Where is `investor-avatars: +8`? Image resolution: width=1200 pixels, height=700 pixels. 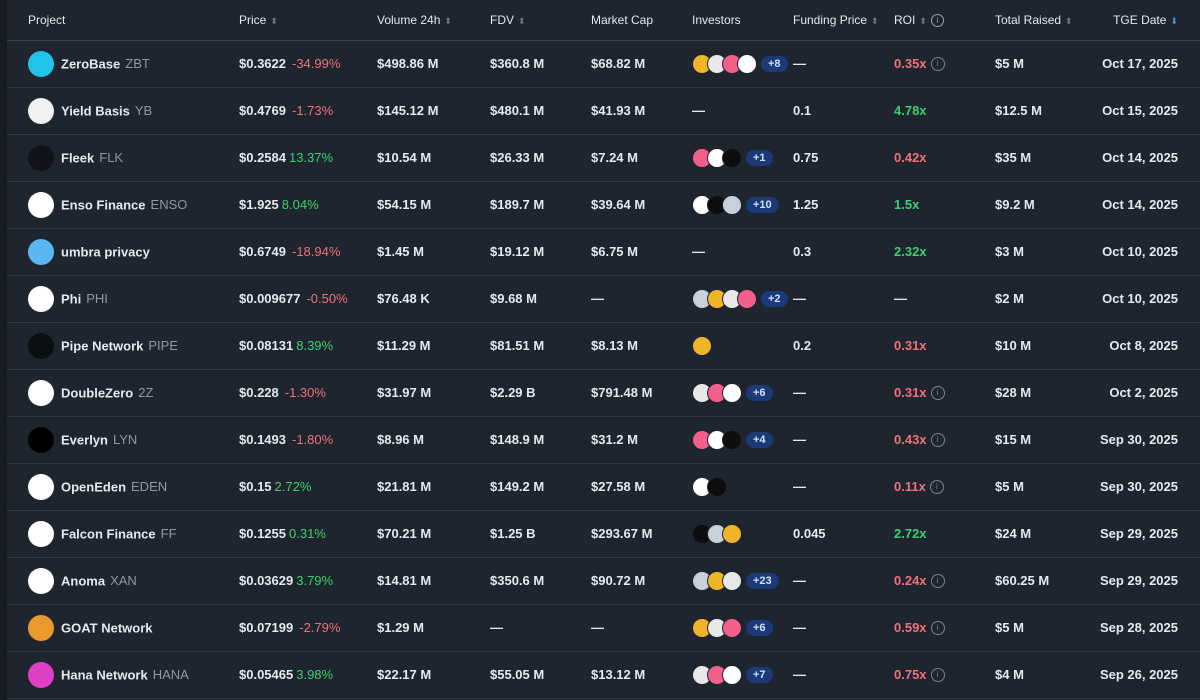 investor-avatars: +8 is located at coordinates (740, 63).